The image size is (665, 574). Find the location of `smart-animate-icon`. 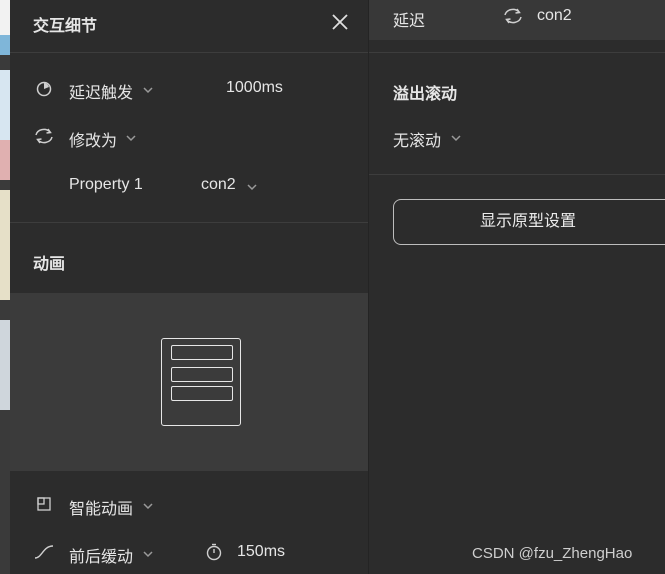

smart-animate-icon is located at coordinates (44, 504).